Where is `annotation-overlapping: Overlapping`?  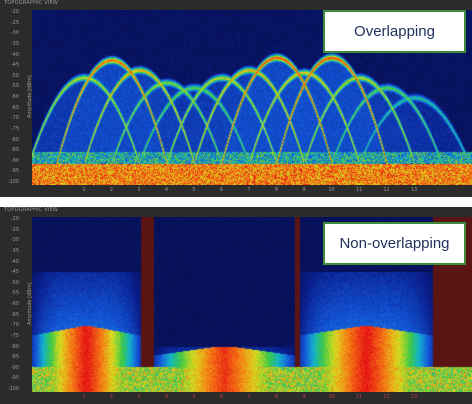
annotation-overlapping: Overlapping is located at coordinates (394, 31).